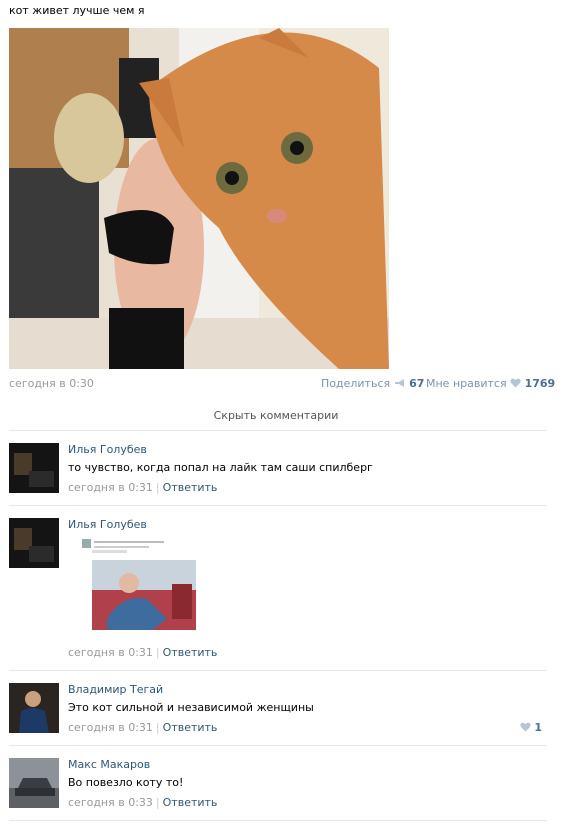 This screenshot has height=829, width=565. What do you see at coordinates (77, 10) in the screenshot?
I see `post-text: кот живет лучше чем я` at bounding box center [77, 10].